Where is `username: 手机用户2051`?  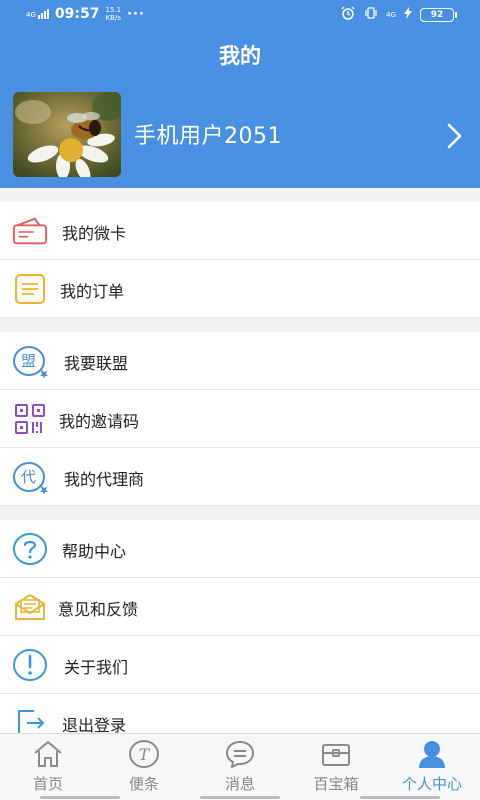 username: 手机用户2051 is located at coordinates (208, 136).